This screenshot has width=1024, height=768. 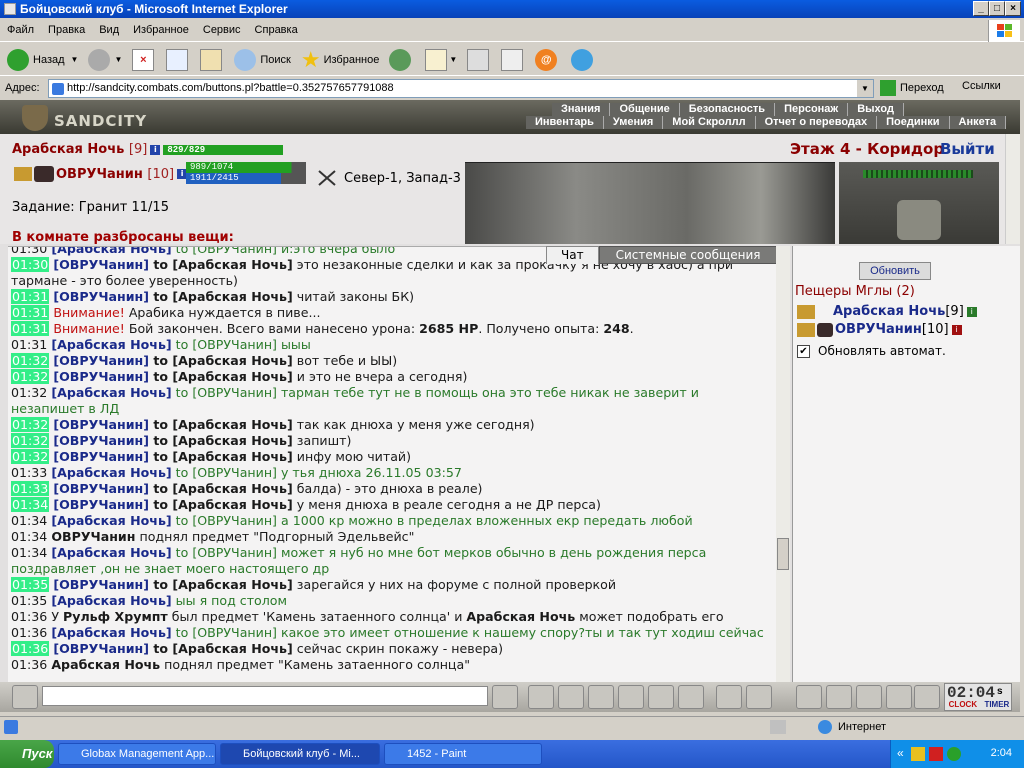 I want to click on player-name: Арабская Ночь, so click(x=68, y=149).